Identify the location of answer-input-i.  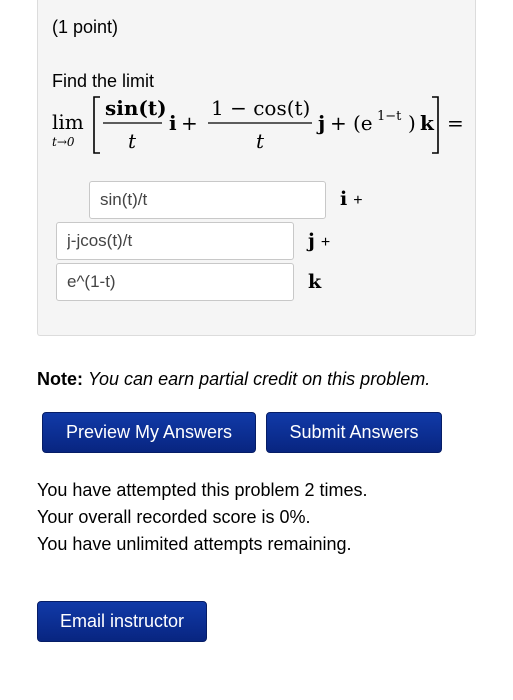
(207, 200).